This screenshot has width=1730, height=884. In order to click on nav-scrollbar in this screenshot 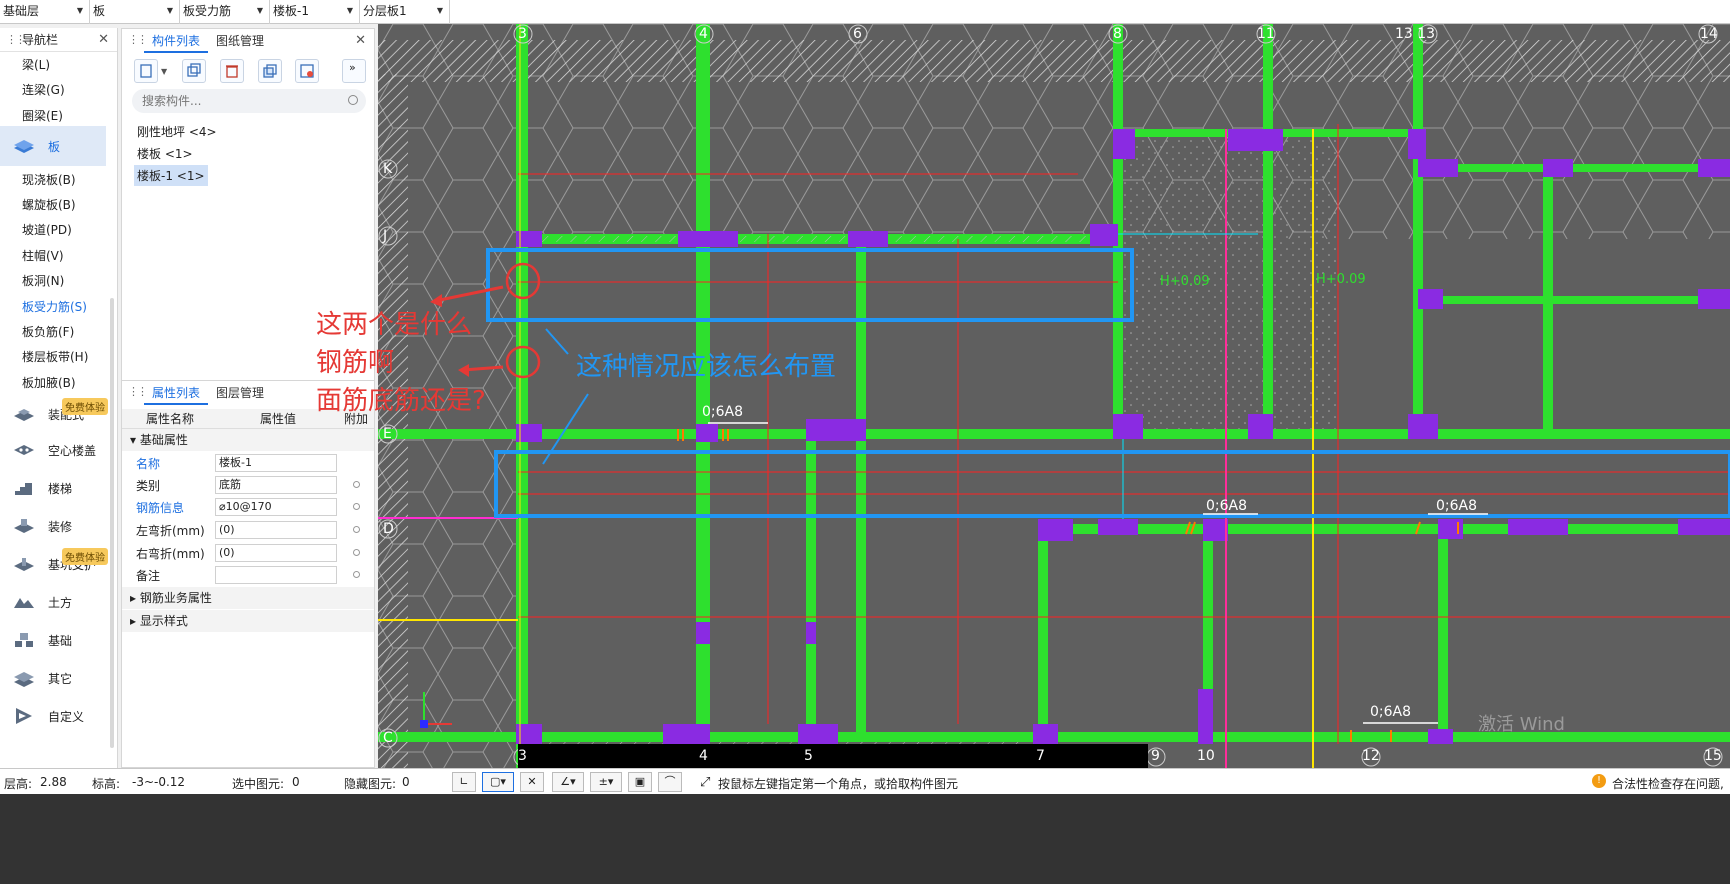, I will do `click(112, 523)`.